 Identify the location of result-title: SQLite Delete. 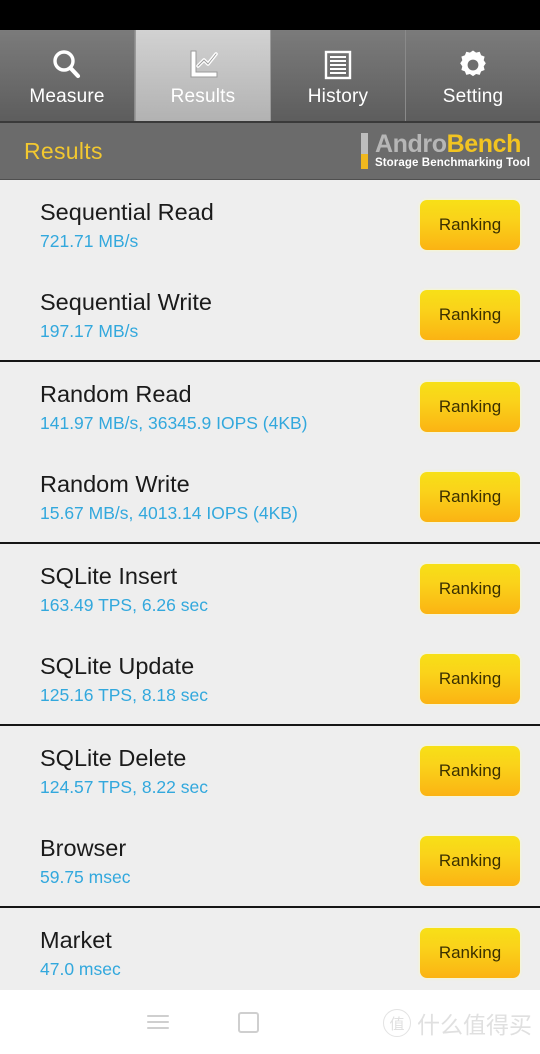
(113, 757).